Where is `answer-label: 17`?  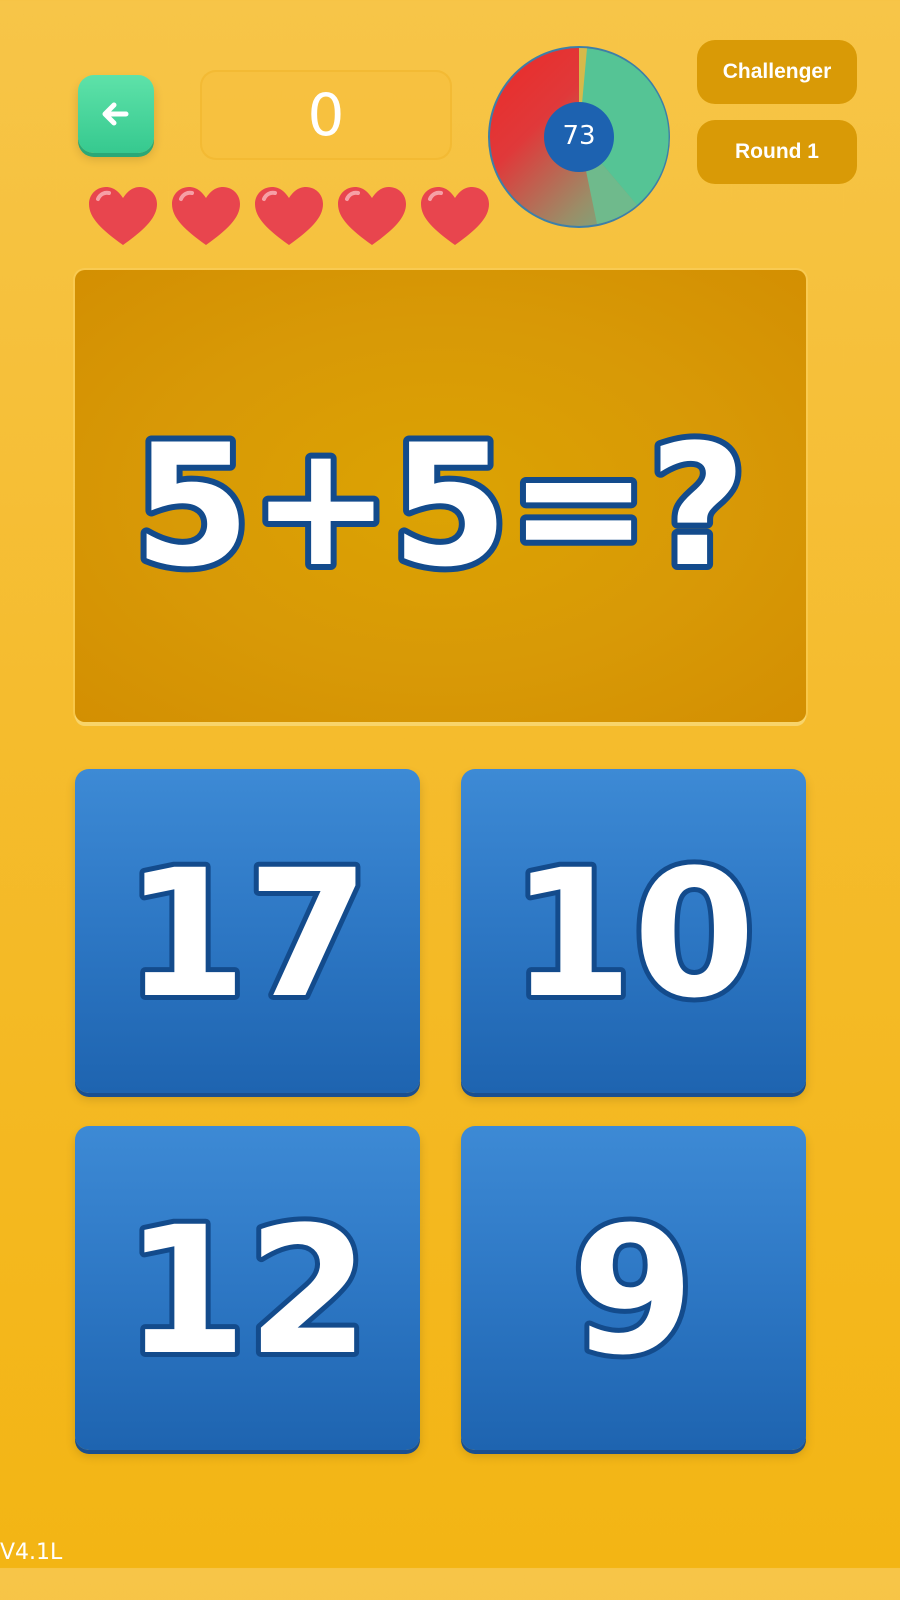 answer-label: 17 is located at coordinates (247, 934).